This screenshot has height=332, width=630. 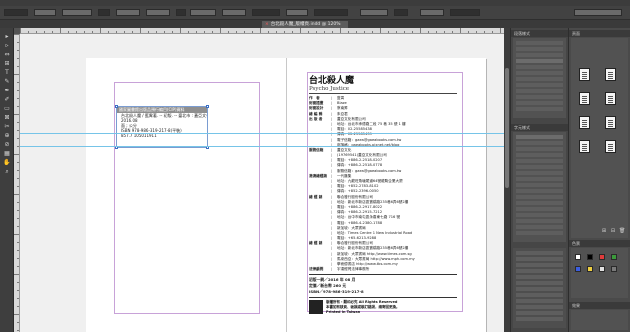 I want to click on effects-icon, so click(x=401, y=12).